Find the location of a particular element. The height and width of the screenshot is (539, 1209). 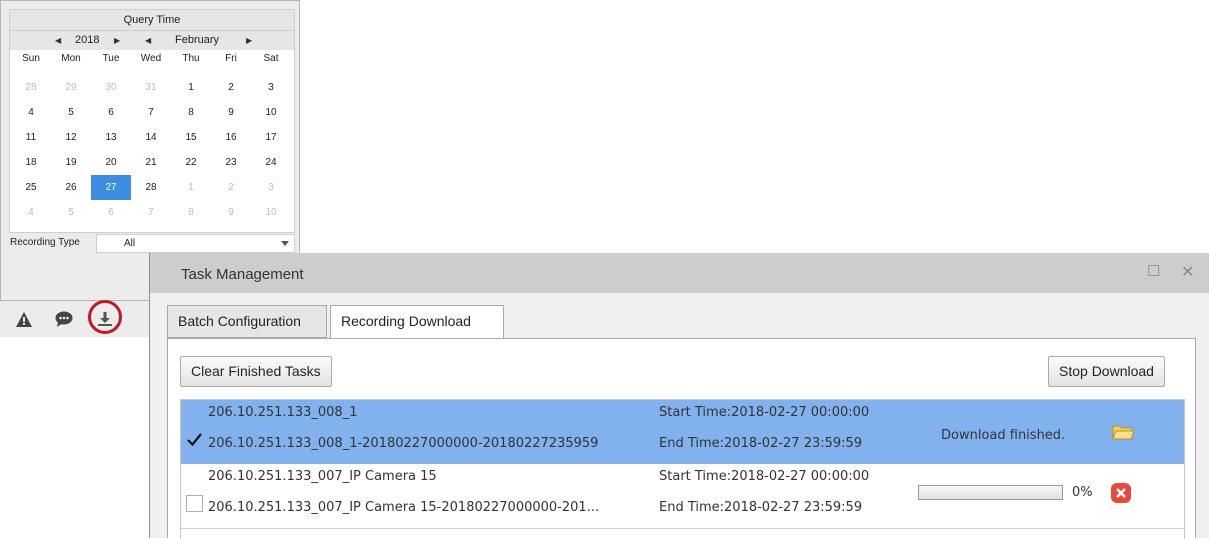

stop-download-button: Stop Download is located at coordinates (1106, 371).